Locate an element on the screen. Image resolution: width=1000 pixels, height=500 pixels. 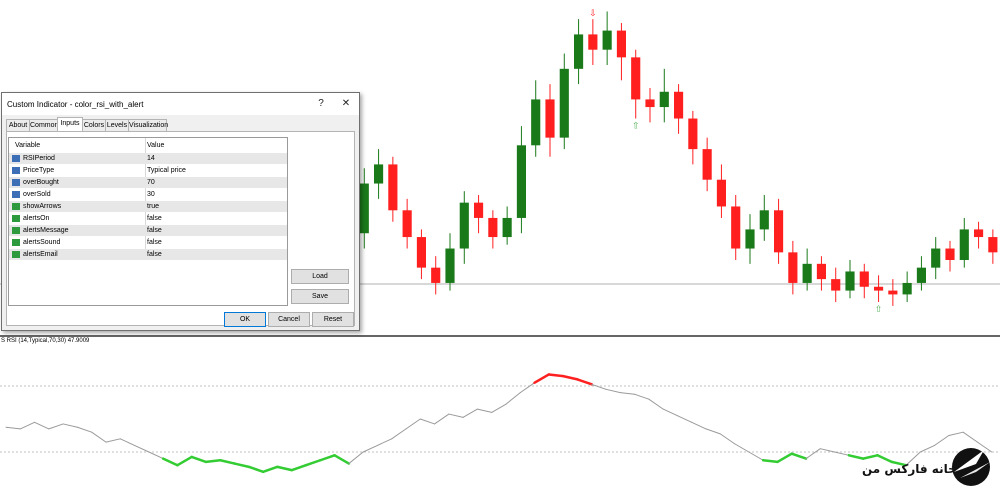
param-value: 30 is located at coordinates (151, 194).